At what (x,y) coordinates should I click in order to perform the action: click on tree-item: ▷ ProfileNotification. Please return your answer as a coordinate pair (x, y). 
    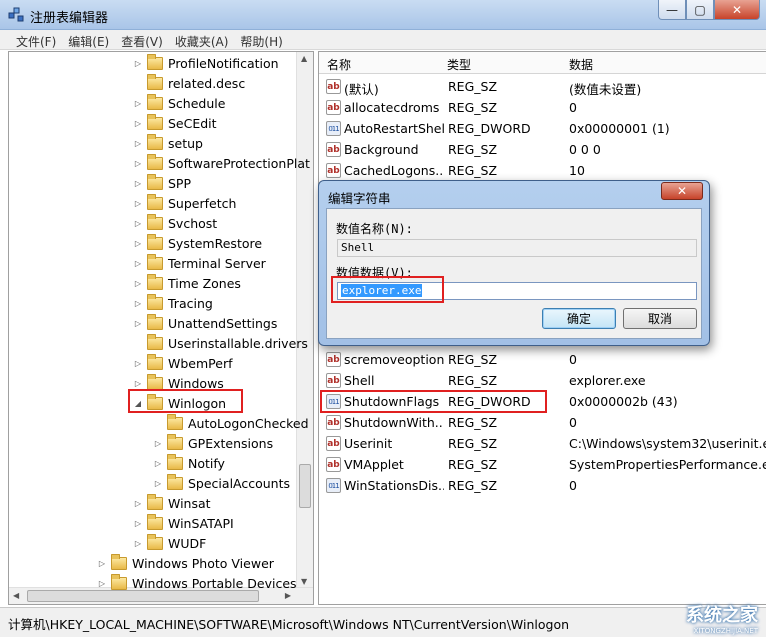
    Looking at the image, I should click on (206, 63).